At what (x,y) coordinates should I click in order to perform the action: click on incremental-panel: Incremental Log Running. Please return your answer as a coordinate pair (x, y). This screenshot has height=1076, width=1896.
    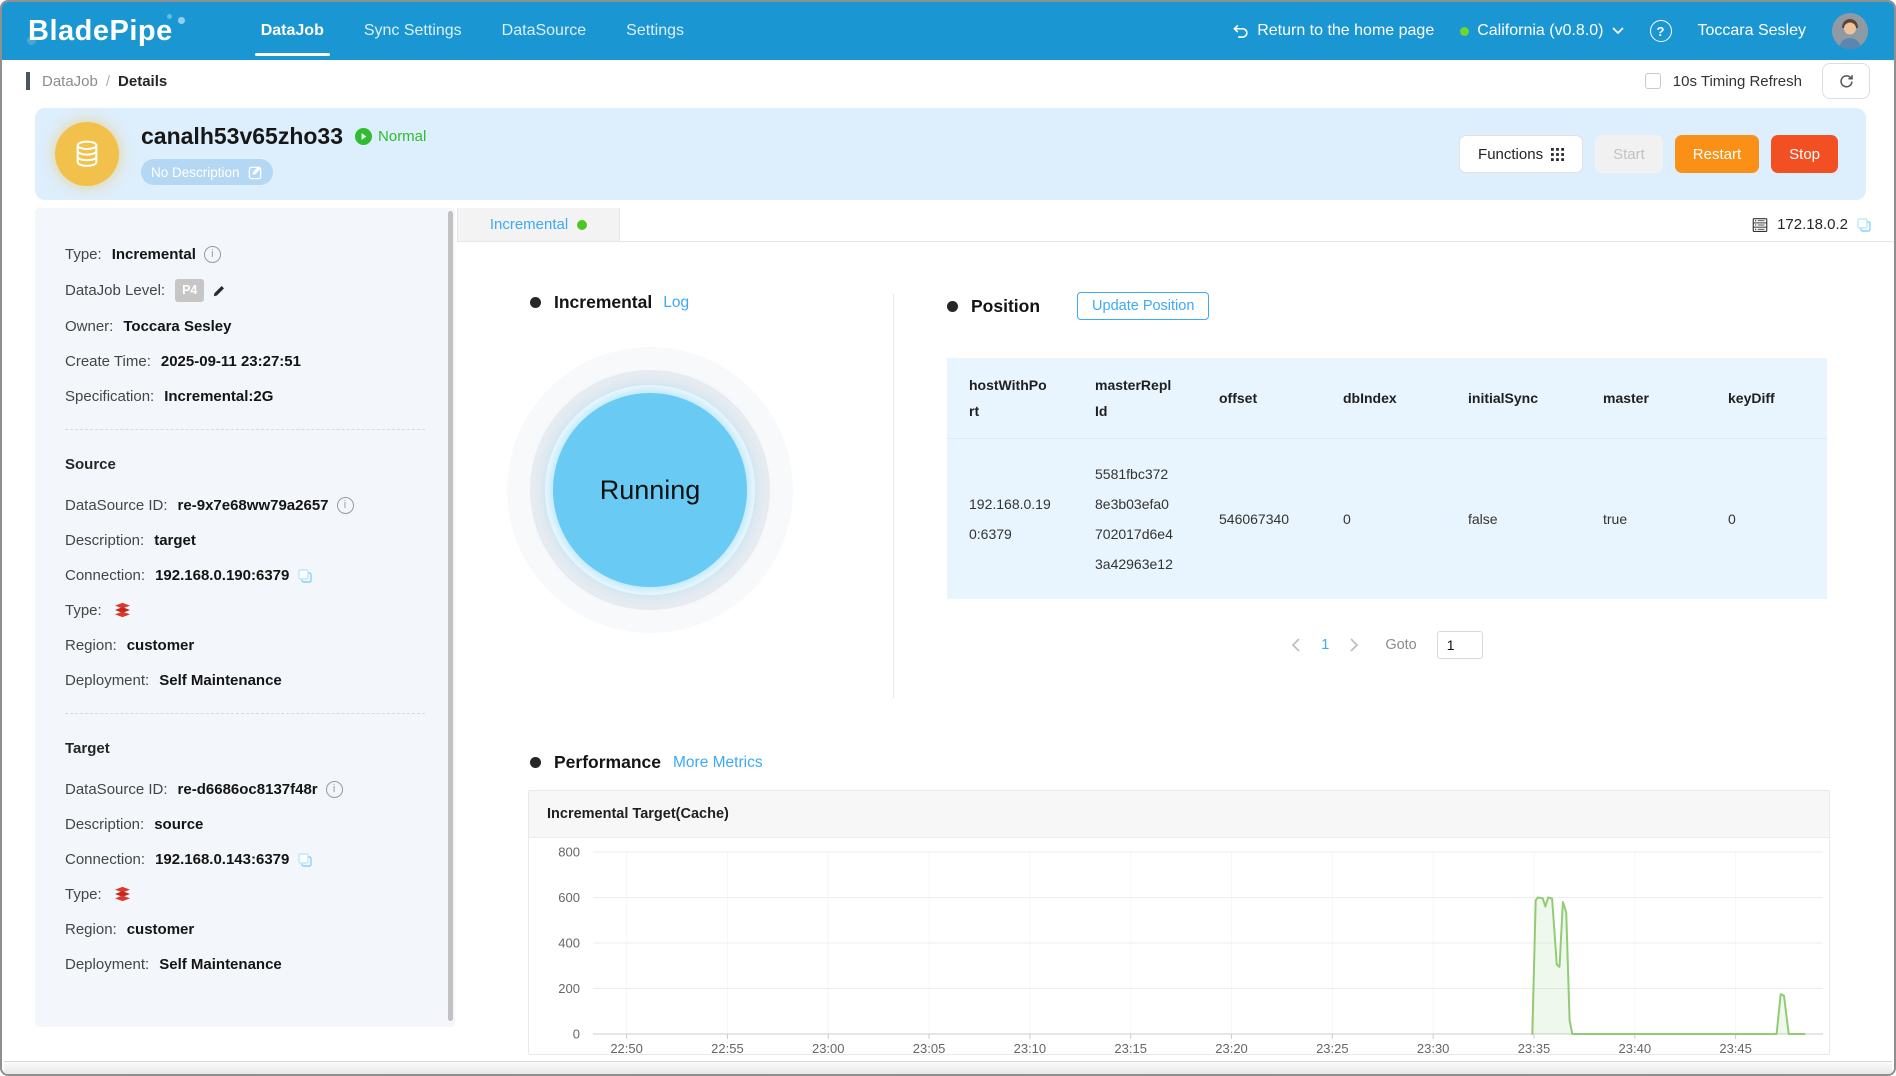
    Looking at the image, I should click on (675, 497).